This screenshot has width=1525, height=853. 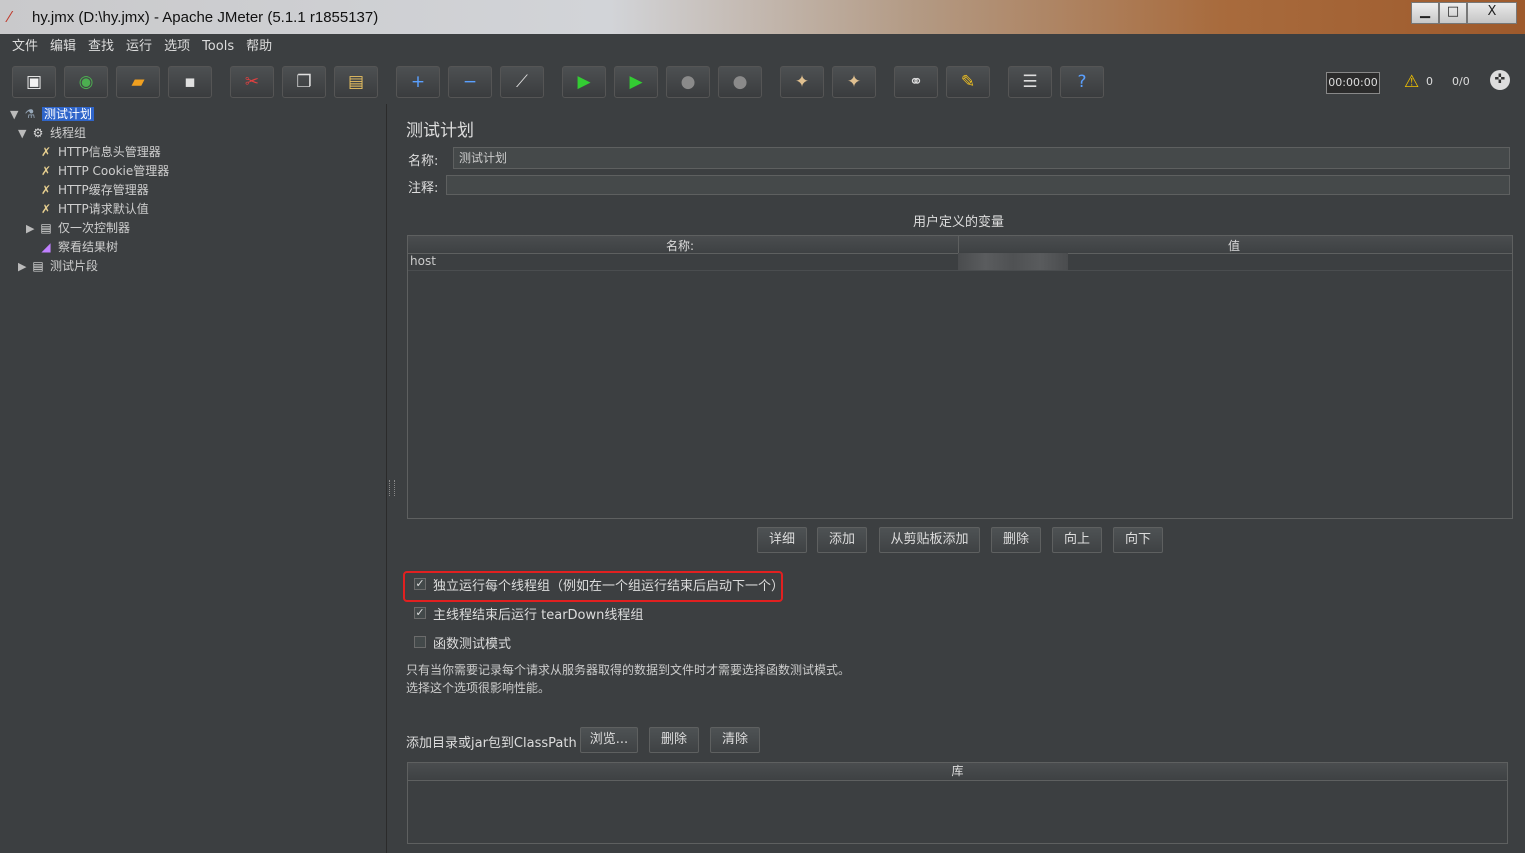 What do you see at coordinates (46, 228) in the screenshot?
I see `controller-icon: ▤` at bounding box center [46, 228].